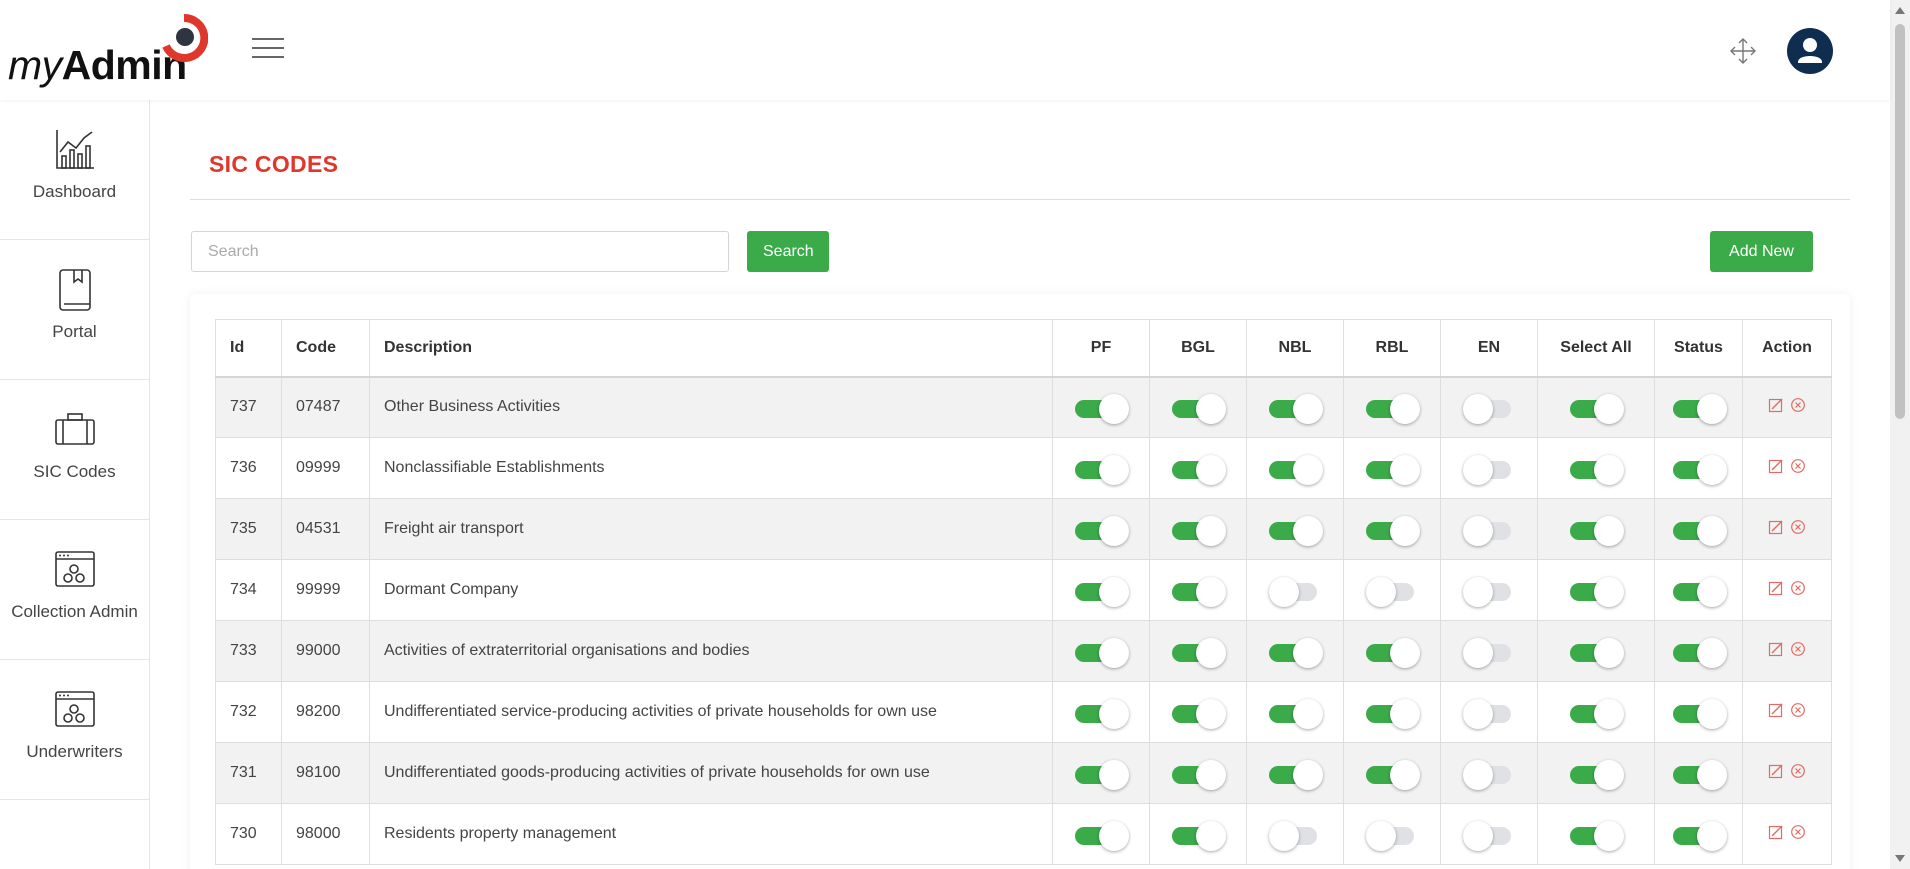  What do you see at coordinates (1698, 348) in the screenshot?
I see `column-header-status: Status` at bounding box center [1698, 348].